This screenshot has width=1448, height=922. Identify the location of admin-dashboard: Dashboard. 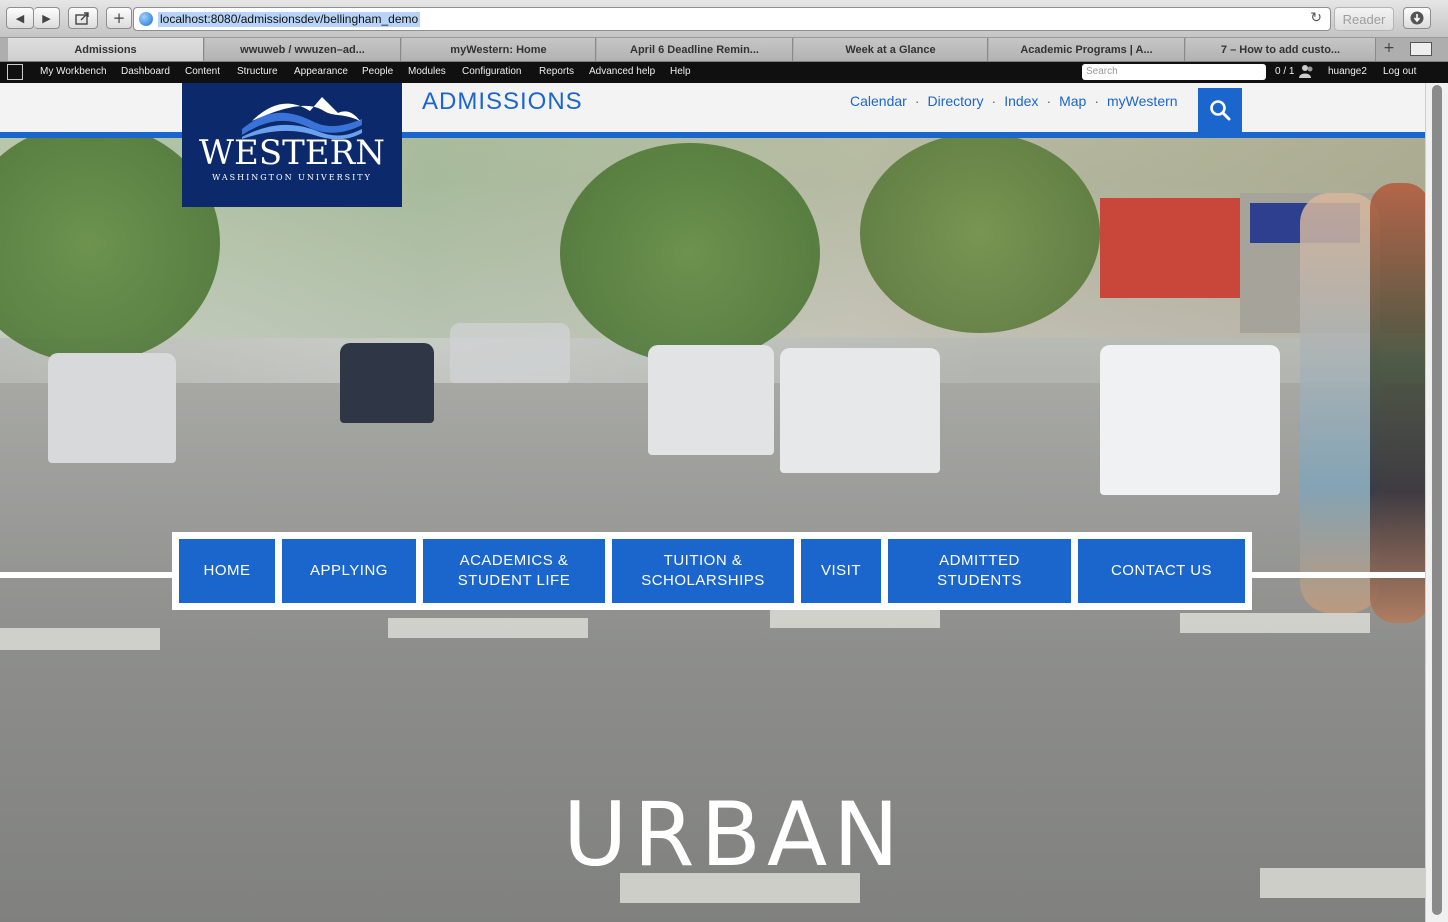
(145, 71).